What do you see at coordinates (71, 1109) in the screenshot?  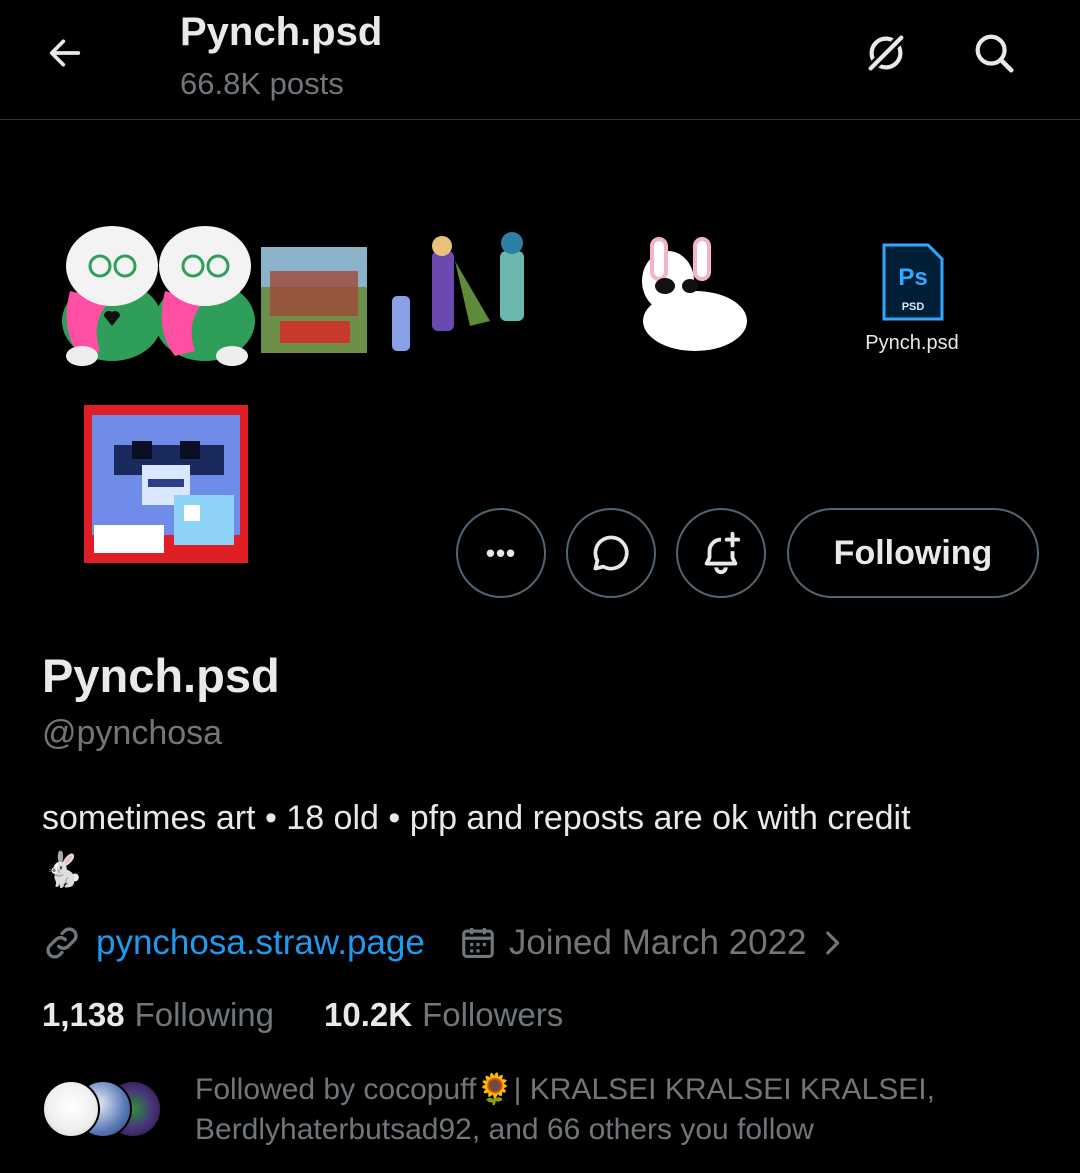 I see `avatar` at bounding box center [71, 1109].